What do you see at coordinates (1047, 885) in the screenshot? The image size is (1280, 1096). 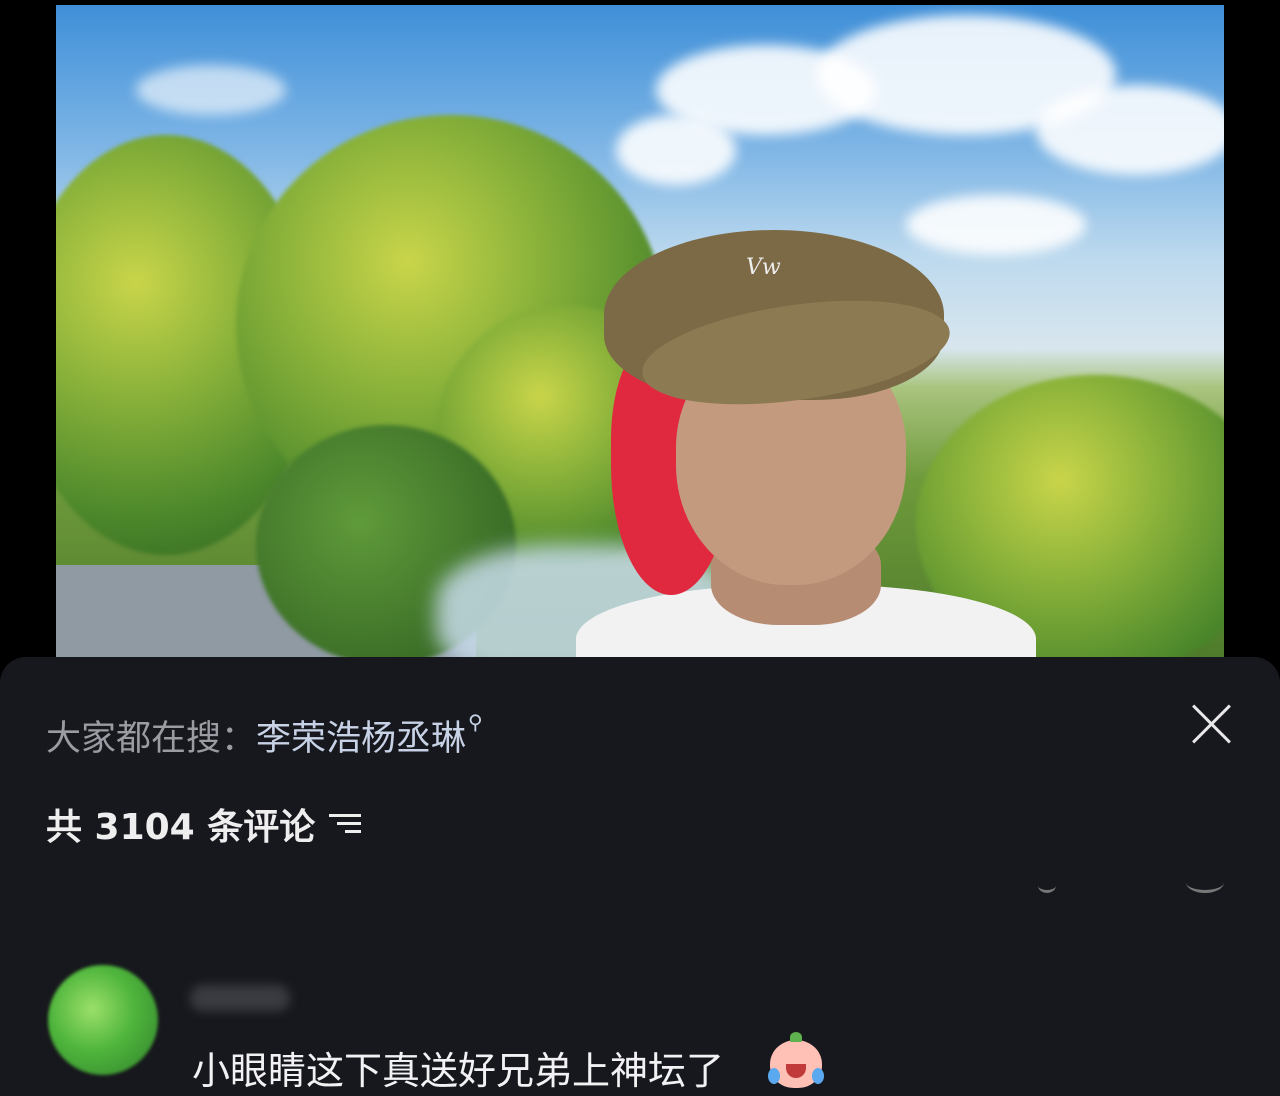 I see `partial-chevron-icon` at bounding box center [1047, 885].